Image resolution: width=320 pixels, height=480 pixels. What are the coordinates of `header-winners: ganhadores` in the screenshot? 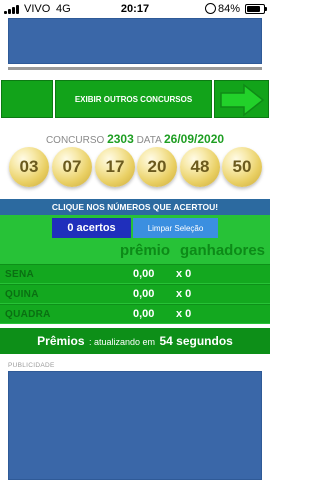 It's located at (223, 250).